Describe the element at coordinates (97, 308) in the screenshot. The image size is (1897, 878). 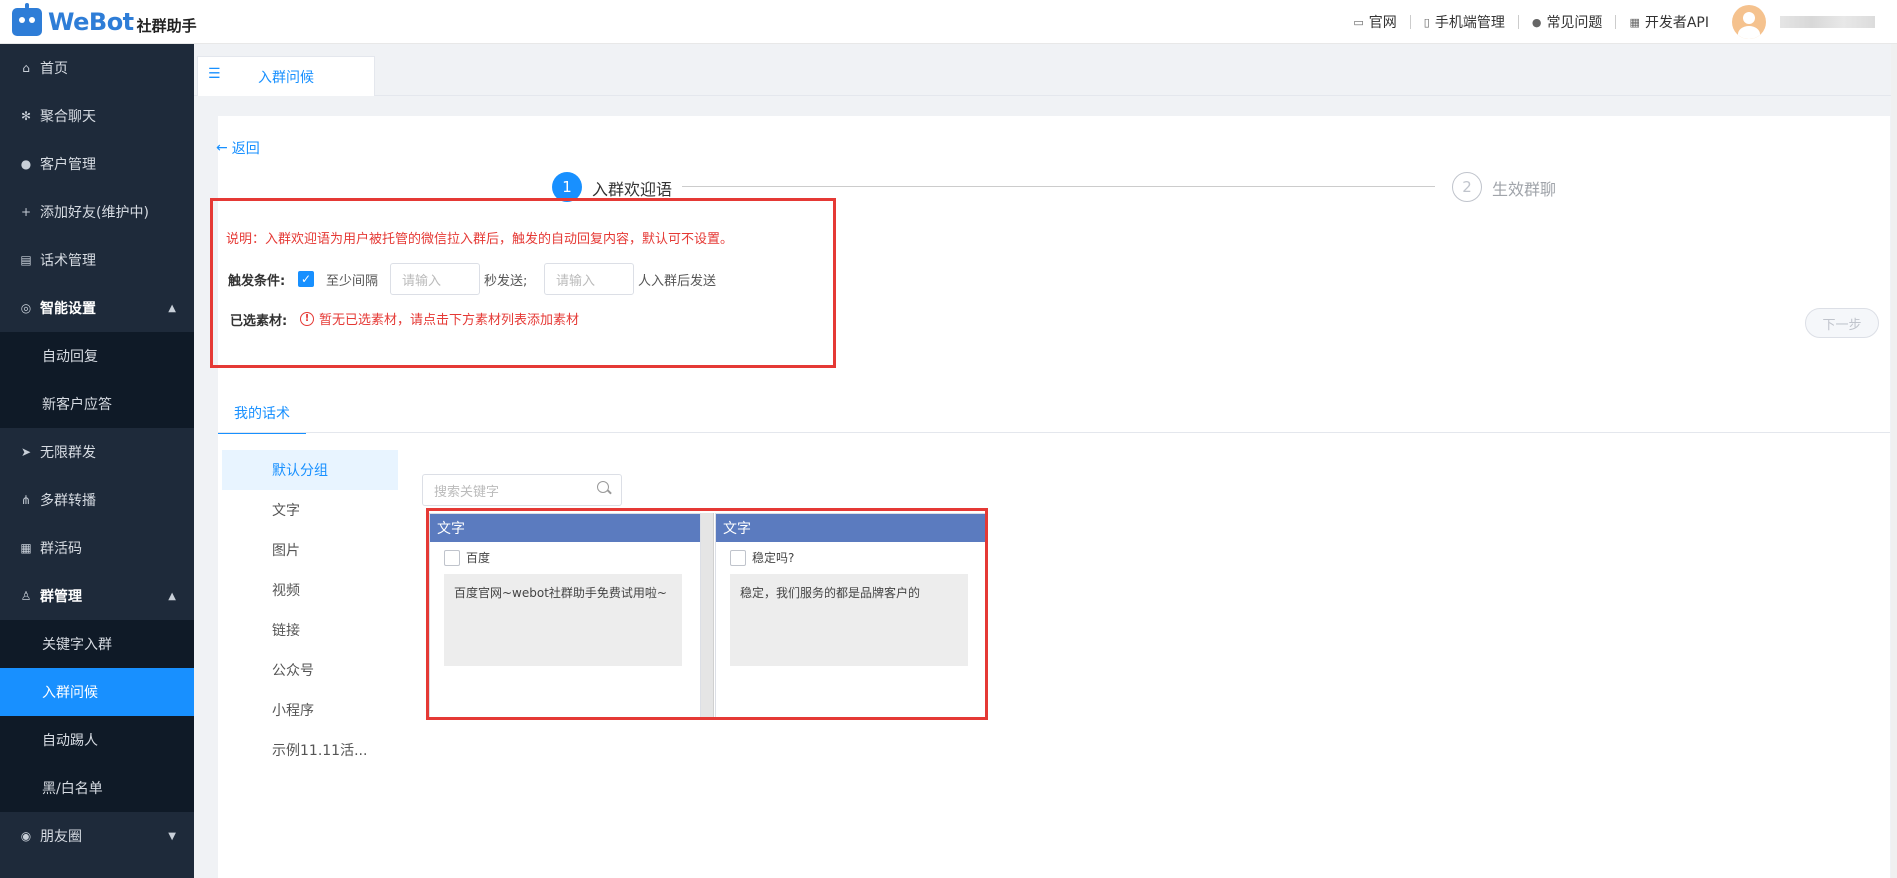
I see `sidebar-group-smart-settings: ◎ 智能设置 ▲` at that location.